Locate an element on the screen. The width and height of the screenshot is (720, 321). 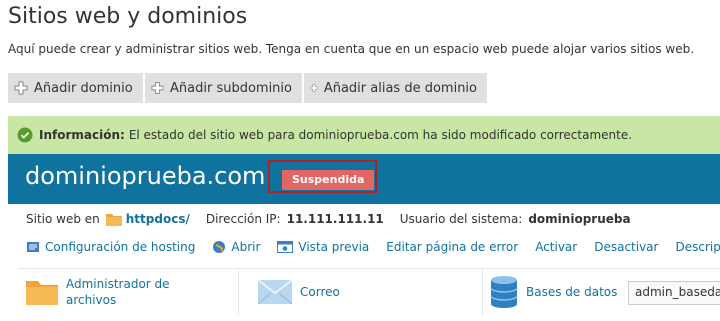
file-manager-tool: Administrador de archivos is located at coordinates (106, 292).